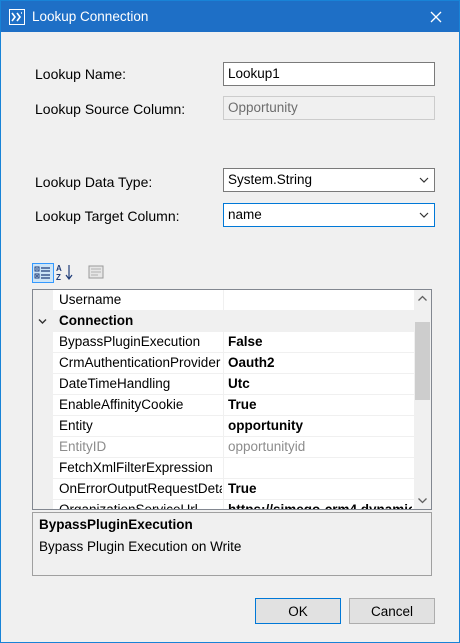 The width and height of the screenshot is (460, 643). What do you see at coordinates (320, 383) in the screenshot?
I see `property-value: Utc` at bounding box center [320, 383].